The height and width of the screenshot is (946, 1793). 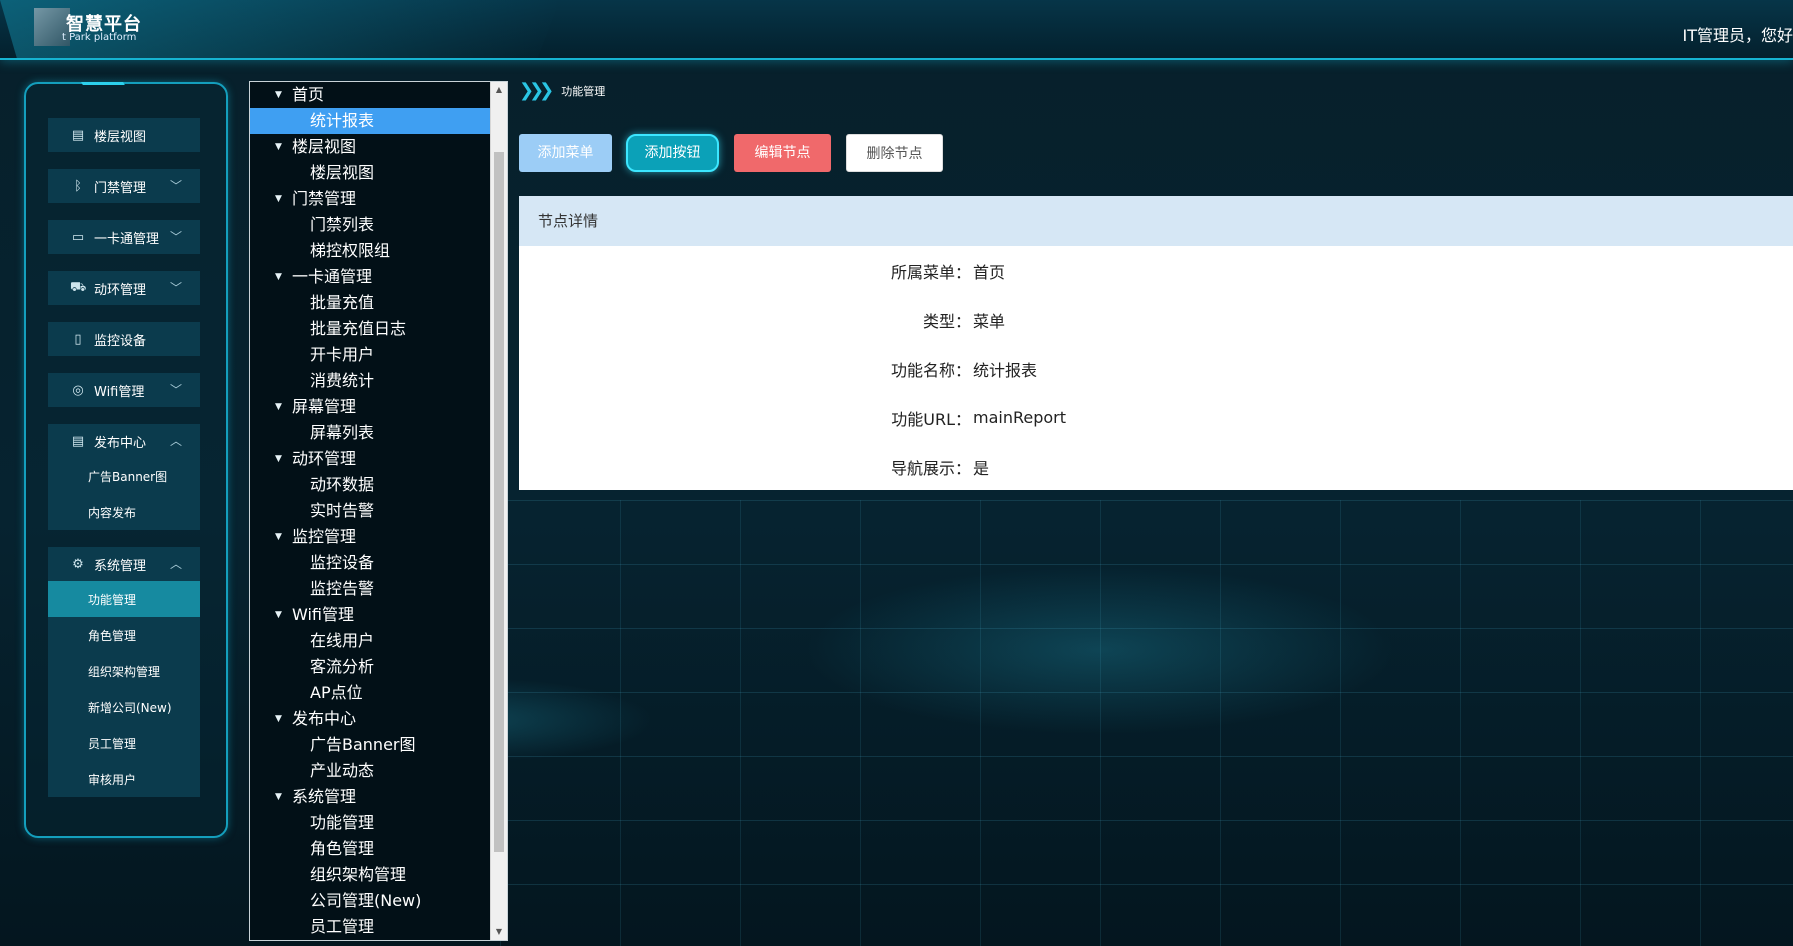 What do you see at coordinates (342, 172) in the screenshot?
I see `tree-node-label: 楼层视图` at bounding box center [342, 172].